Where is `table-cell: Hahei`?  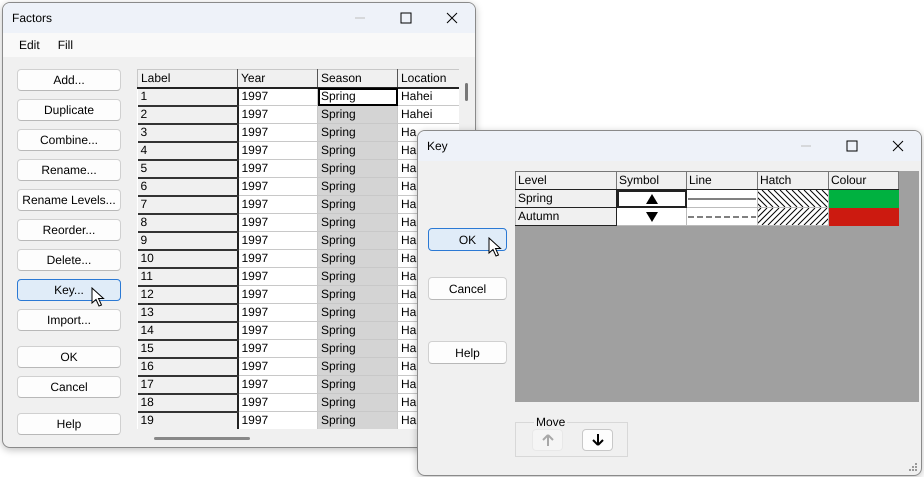
table-cell: Hahei is located at coordinates (428, 115).